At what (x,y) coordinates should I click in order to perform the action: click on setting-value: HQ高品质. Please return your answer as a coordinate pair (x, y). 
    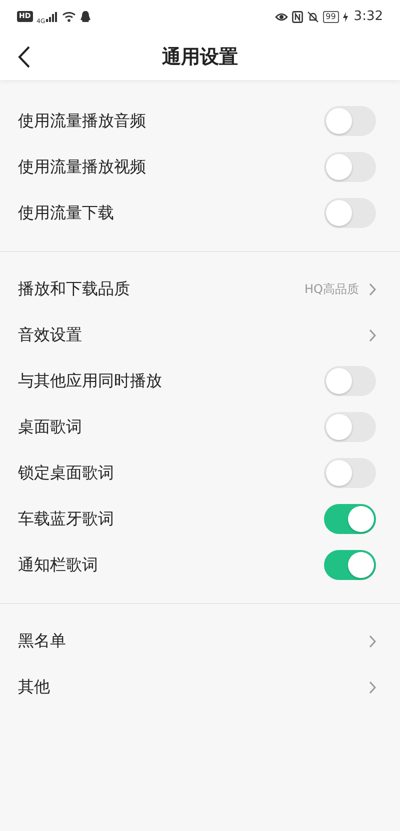
    Looking at the image, I should click on (331, 289).